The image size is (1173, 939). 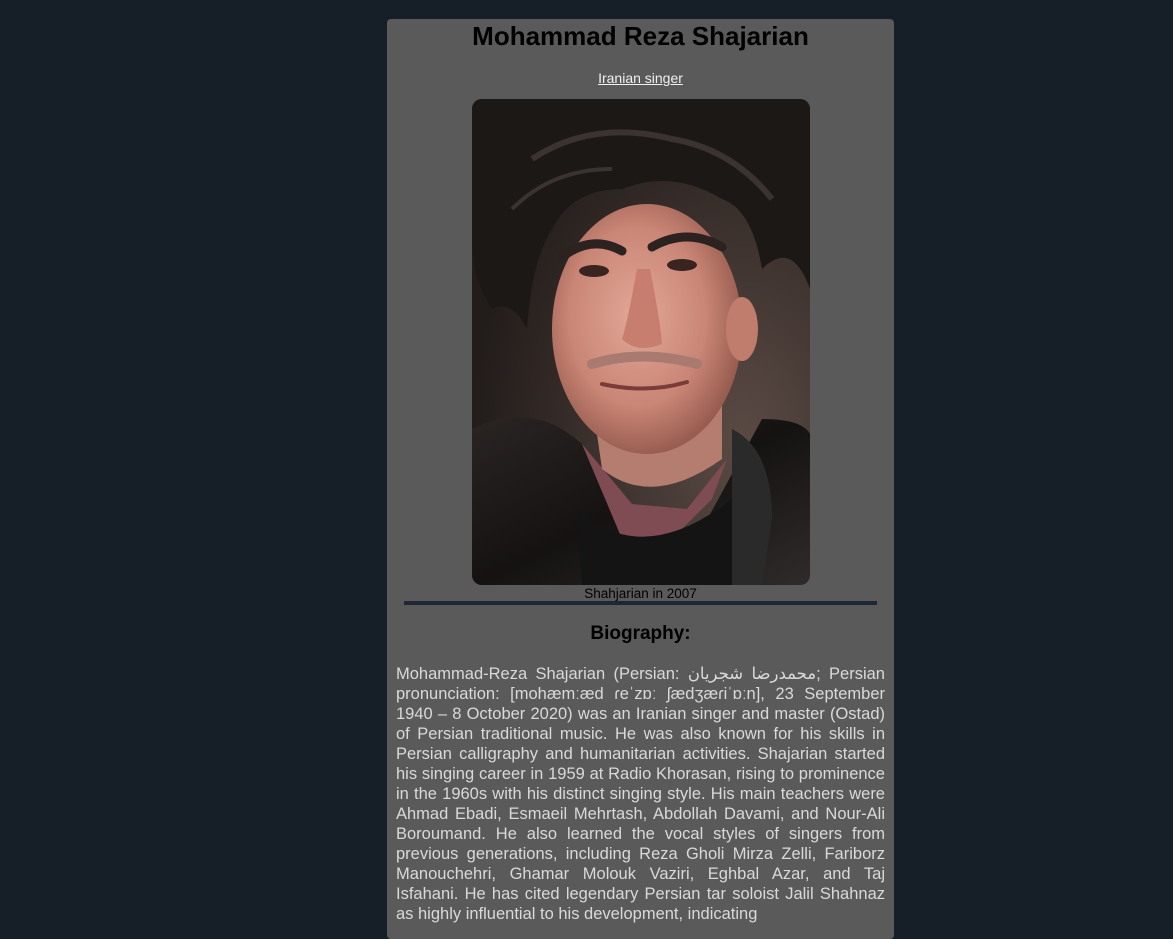 What do you see at coordinates (641, 342) in the screenshot?
I see `portrait-image` at bounding box center [641, 342].